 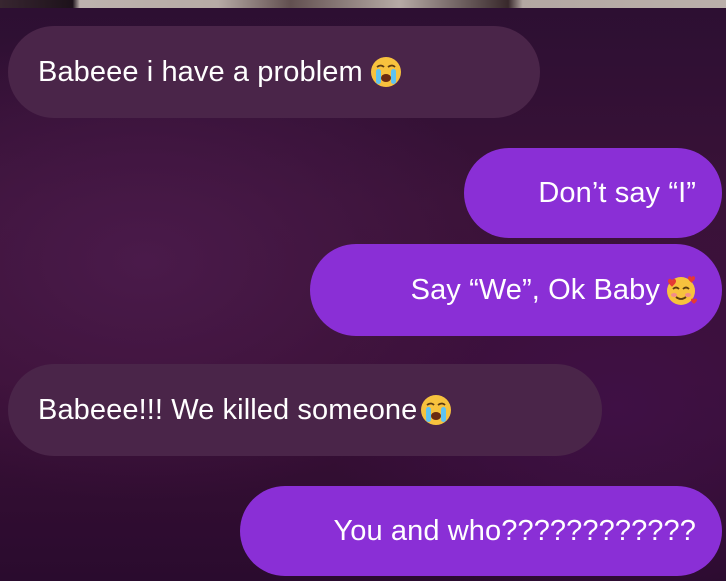 I want to click on message-bubble-outgoing: You and who????????????, so click(x=481, y=531).